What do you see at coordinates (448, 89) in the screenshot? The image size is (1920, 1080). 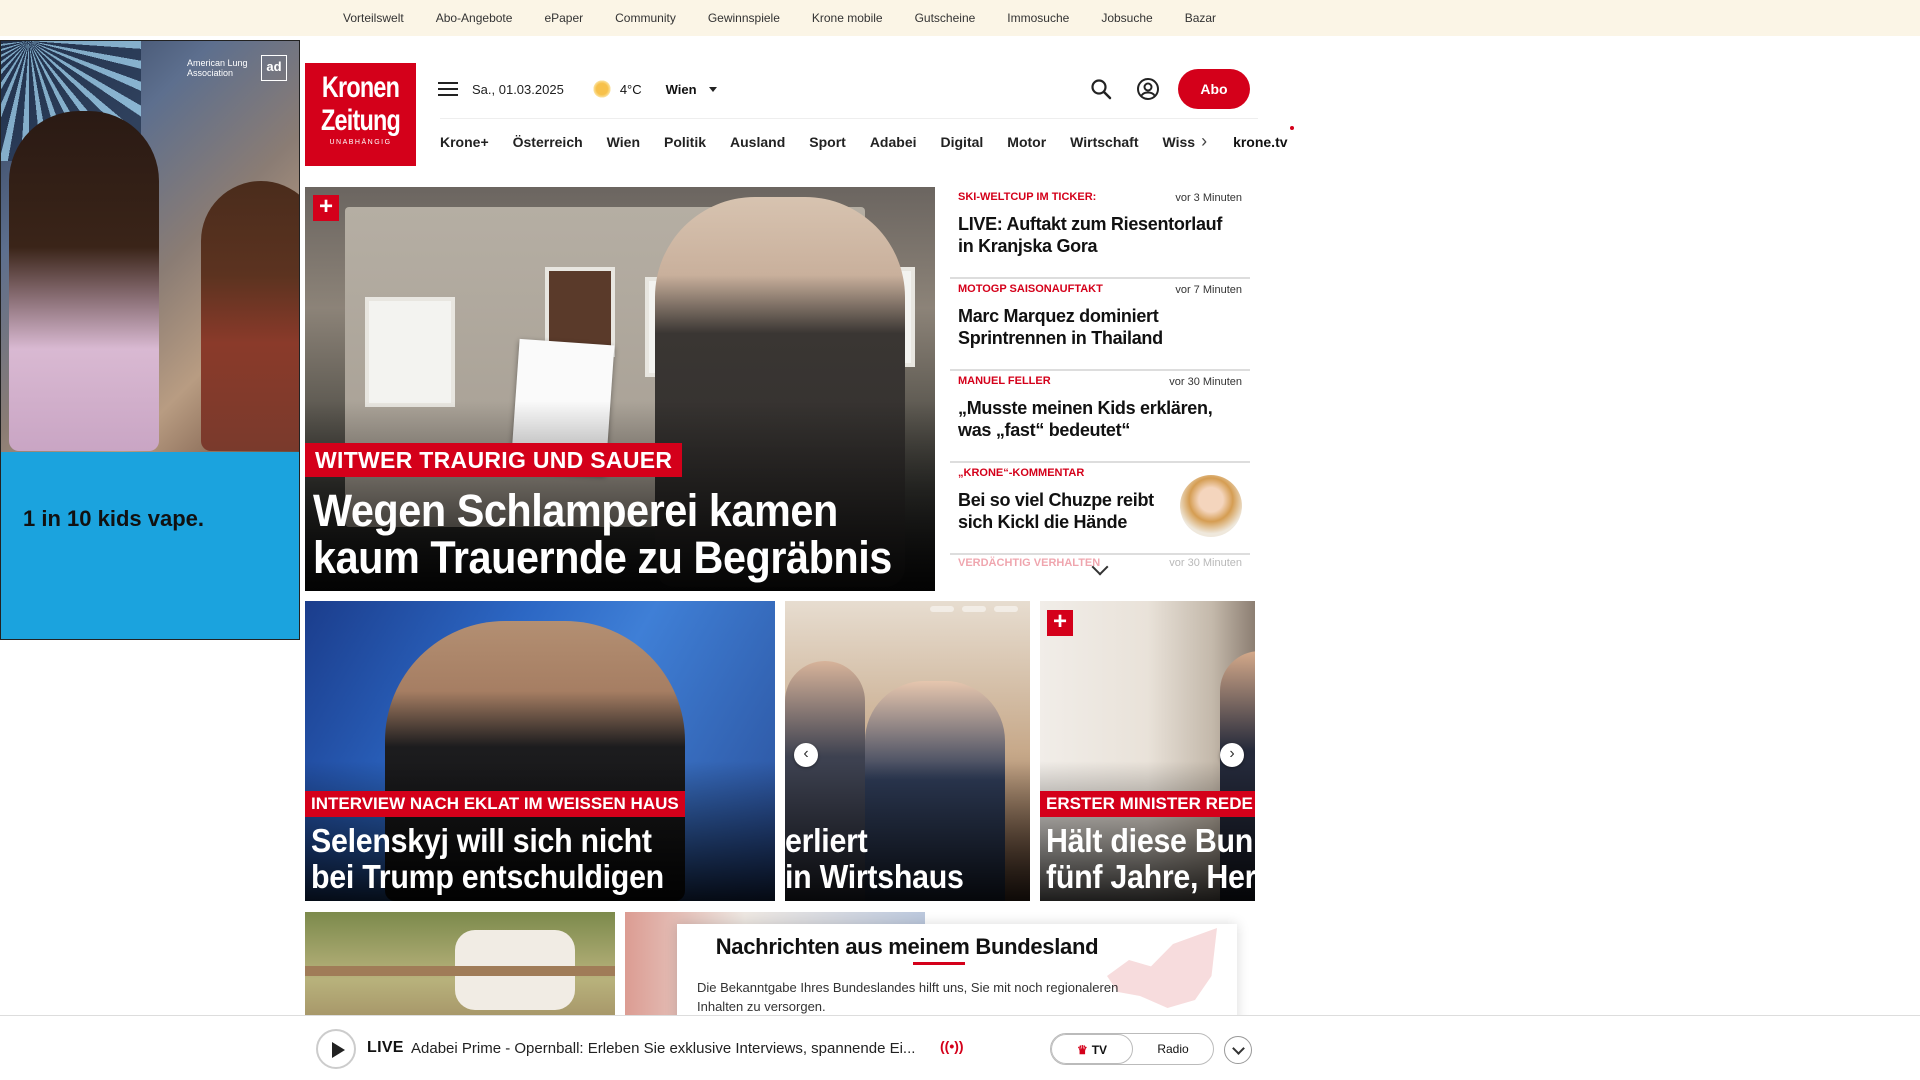 I see `hamburger-menu-icon` at bounding box center [448, 89].